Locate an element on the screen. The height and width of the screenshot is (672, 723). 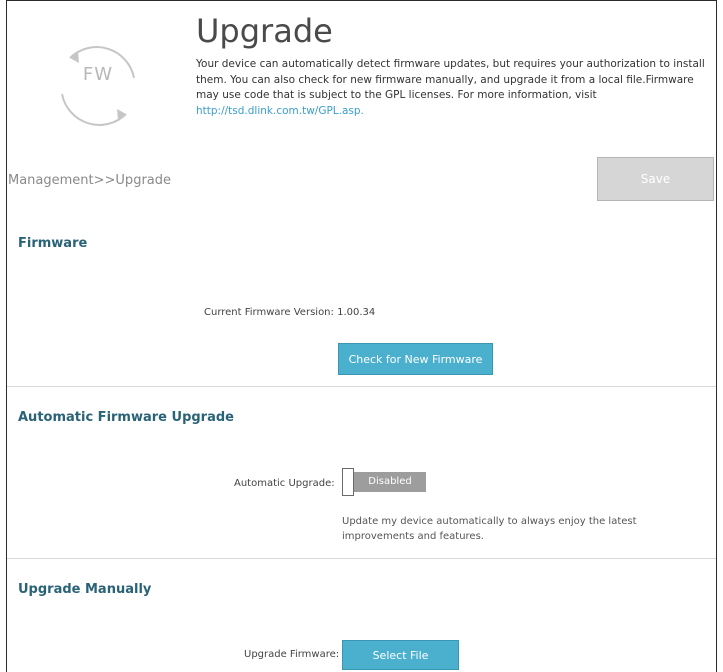
logo-label: FW is located at coordinates (98, 74).